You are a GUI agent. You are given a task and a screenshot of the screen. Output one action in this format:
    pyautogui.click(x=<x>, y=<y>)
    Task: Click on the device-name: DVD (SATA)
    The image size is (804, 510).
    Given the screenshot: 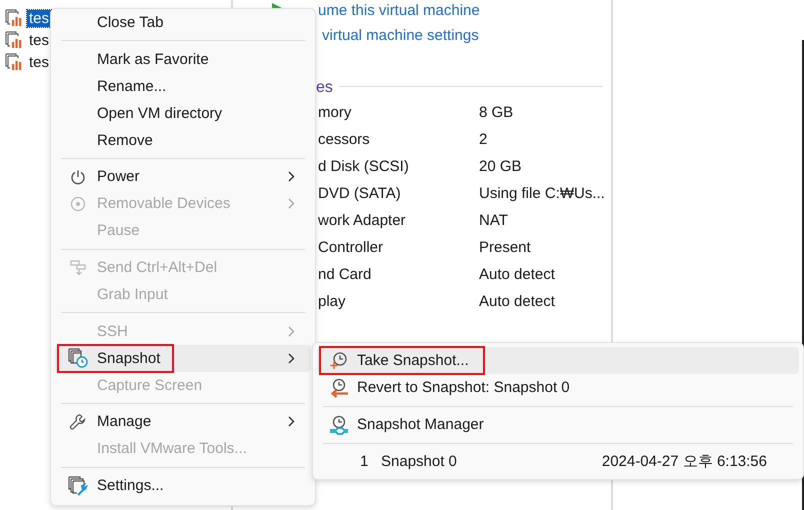 What is the action you would take?
    pyautogui.click(x=360, y=193)
    